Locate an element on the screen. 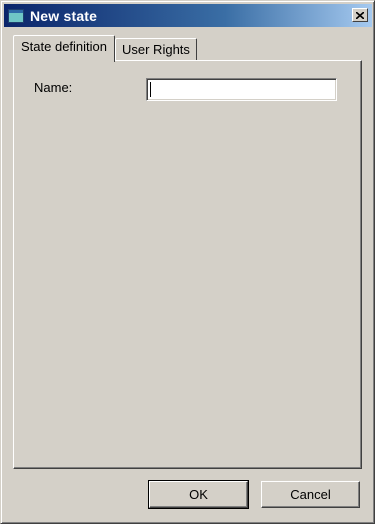 The width and height of the screenshot is (375, 524). tab-user-rights: User Rights is located at coordinates (156, 49).